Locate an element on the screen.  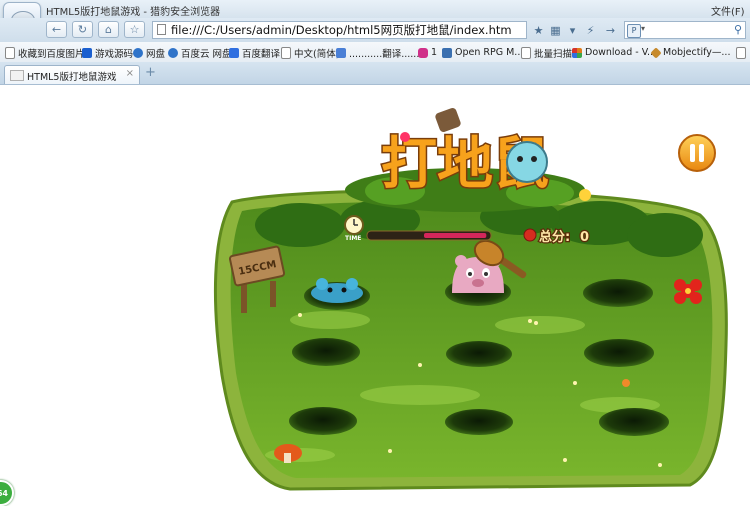
engine-dropdown-icon: ▾ is located at coordinates (643, 28).